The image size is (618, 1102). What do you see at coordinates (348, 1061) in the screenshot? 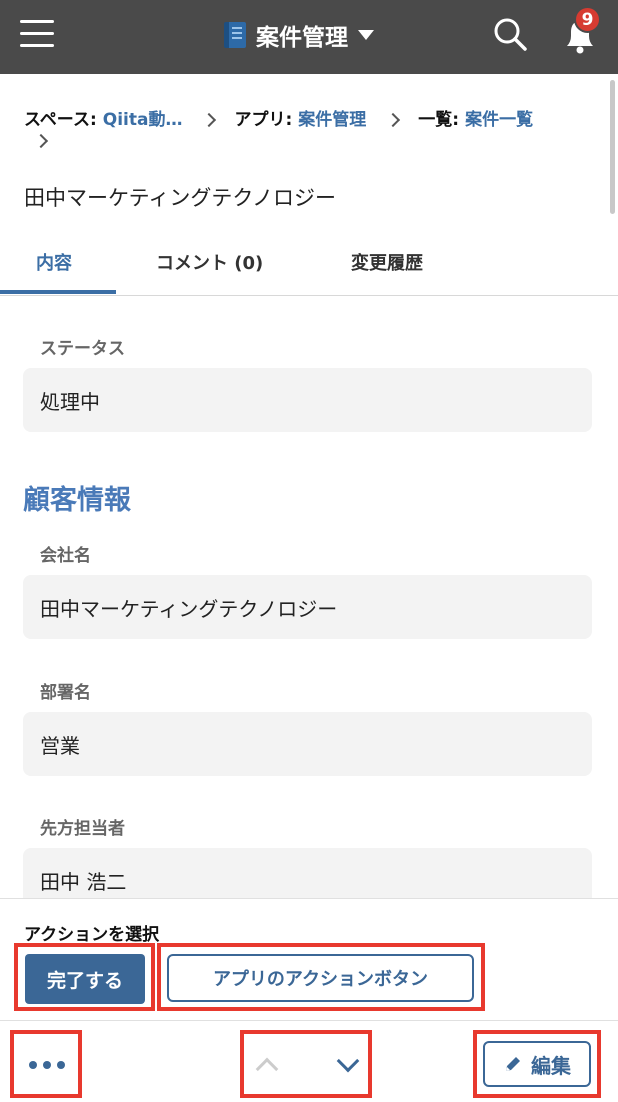
I see `chevron-down-icon` at bounding box center [348, 1061].